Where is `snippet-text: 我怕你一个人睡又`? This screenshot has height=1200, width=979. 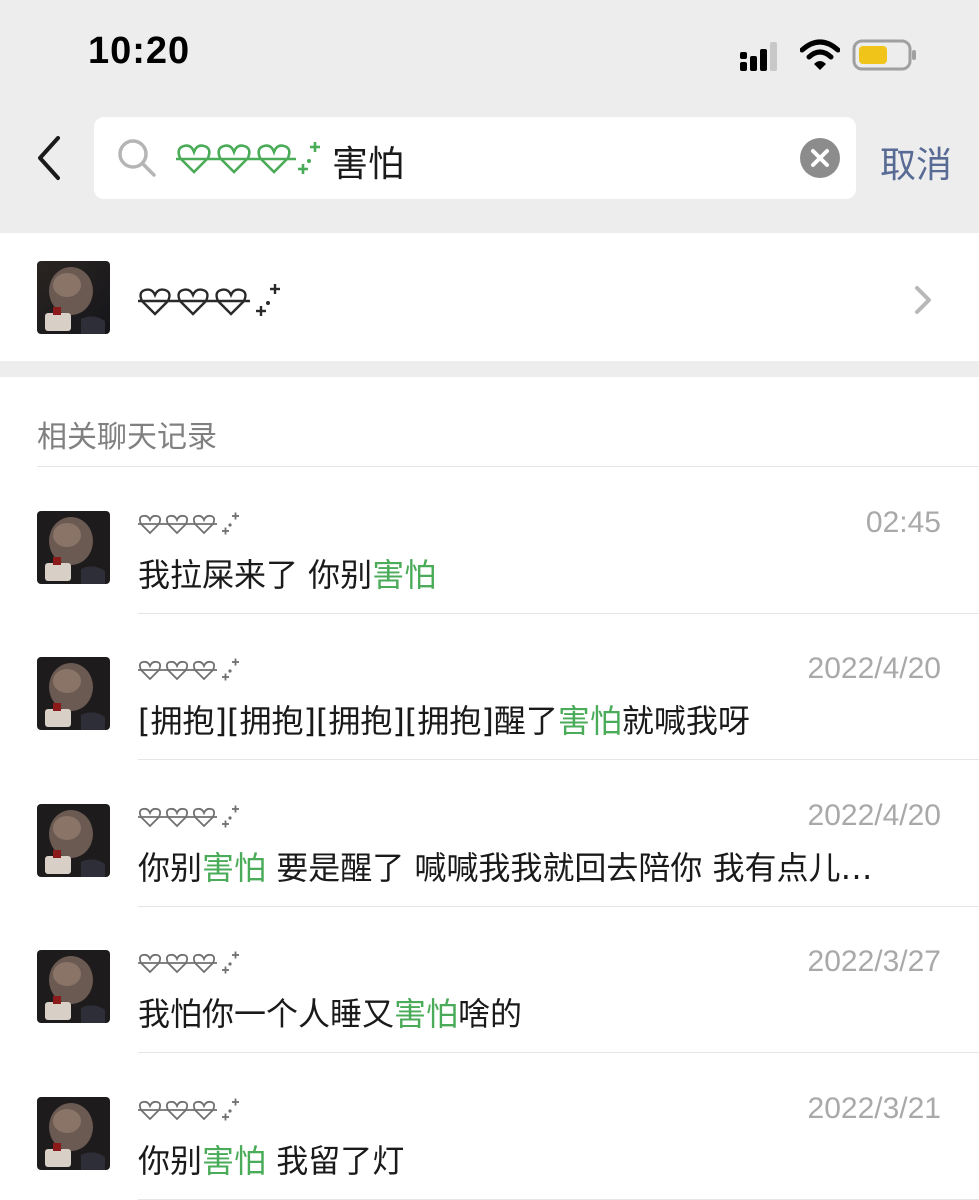 snippet-text: 我怕你一个人睡又 is located at coordinates (266, 1014).